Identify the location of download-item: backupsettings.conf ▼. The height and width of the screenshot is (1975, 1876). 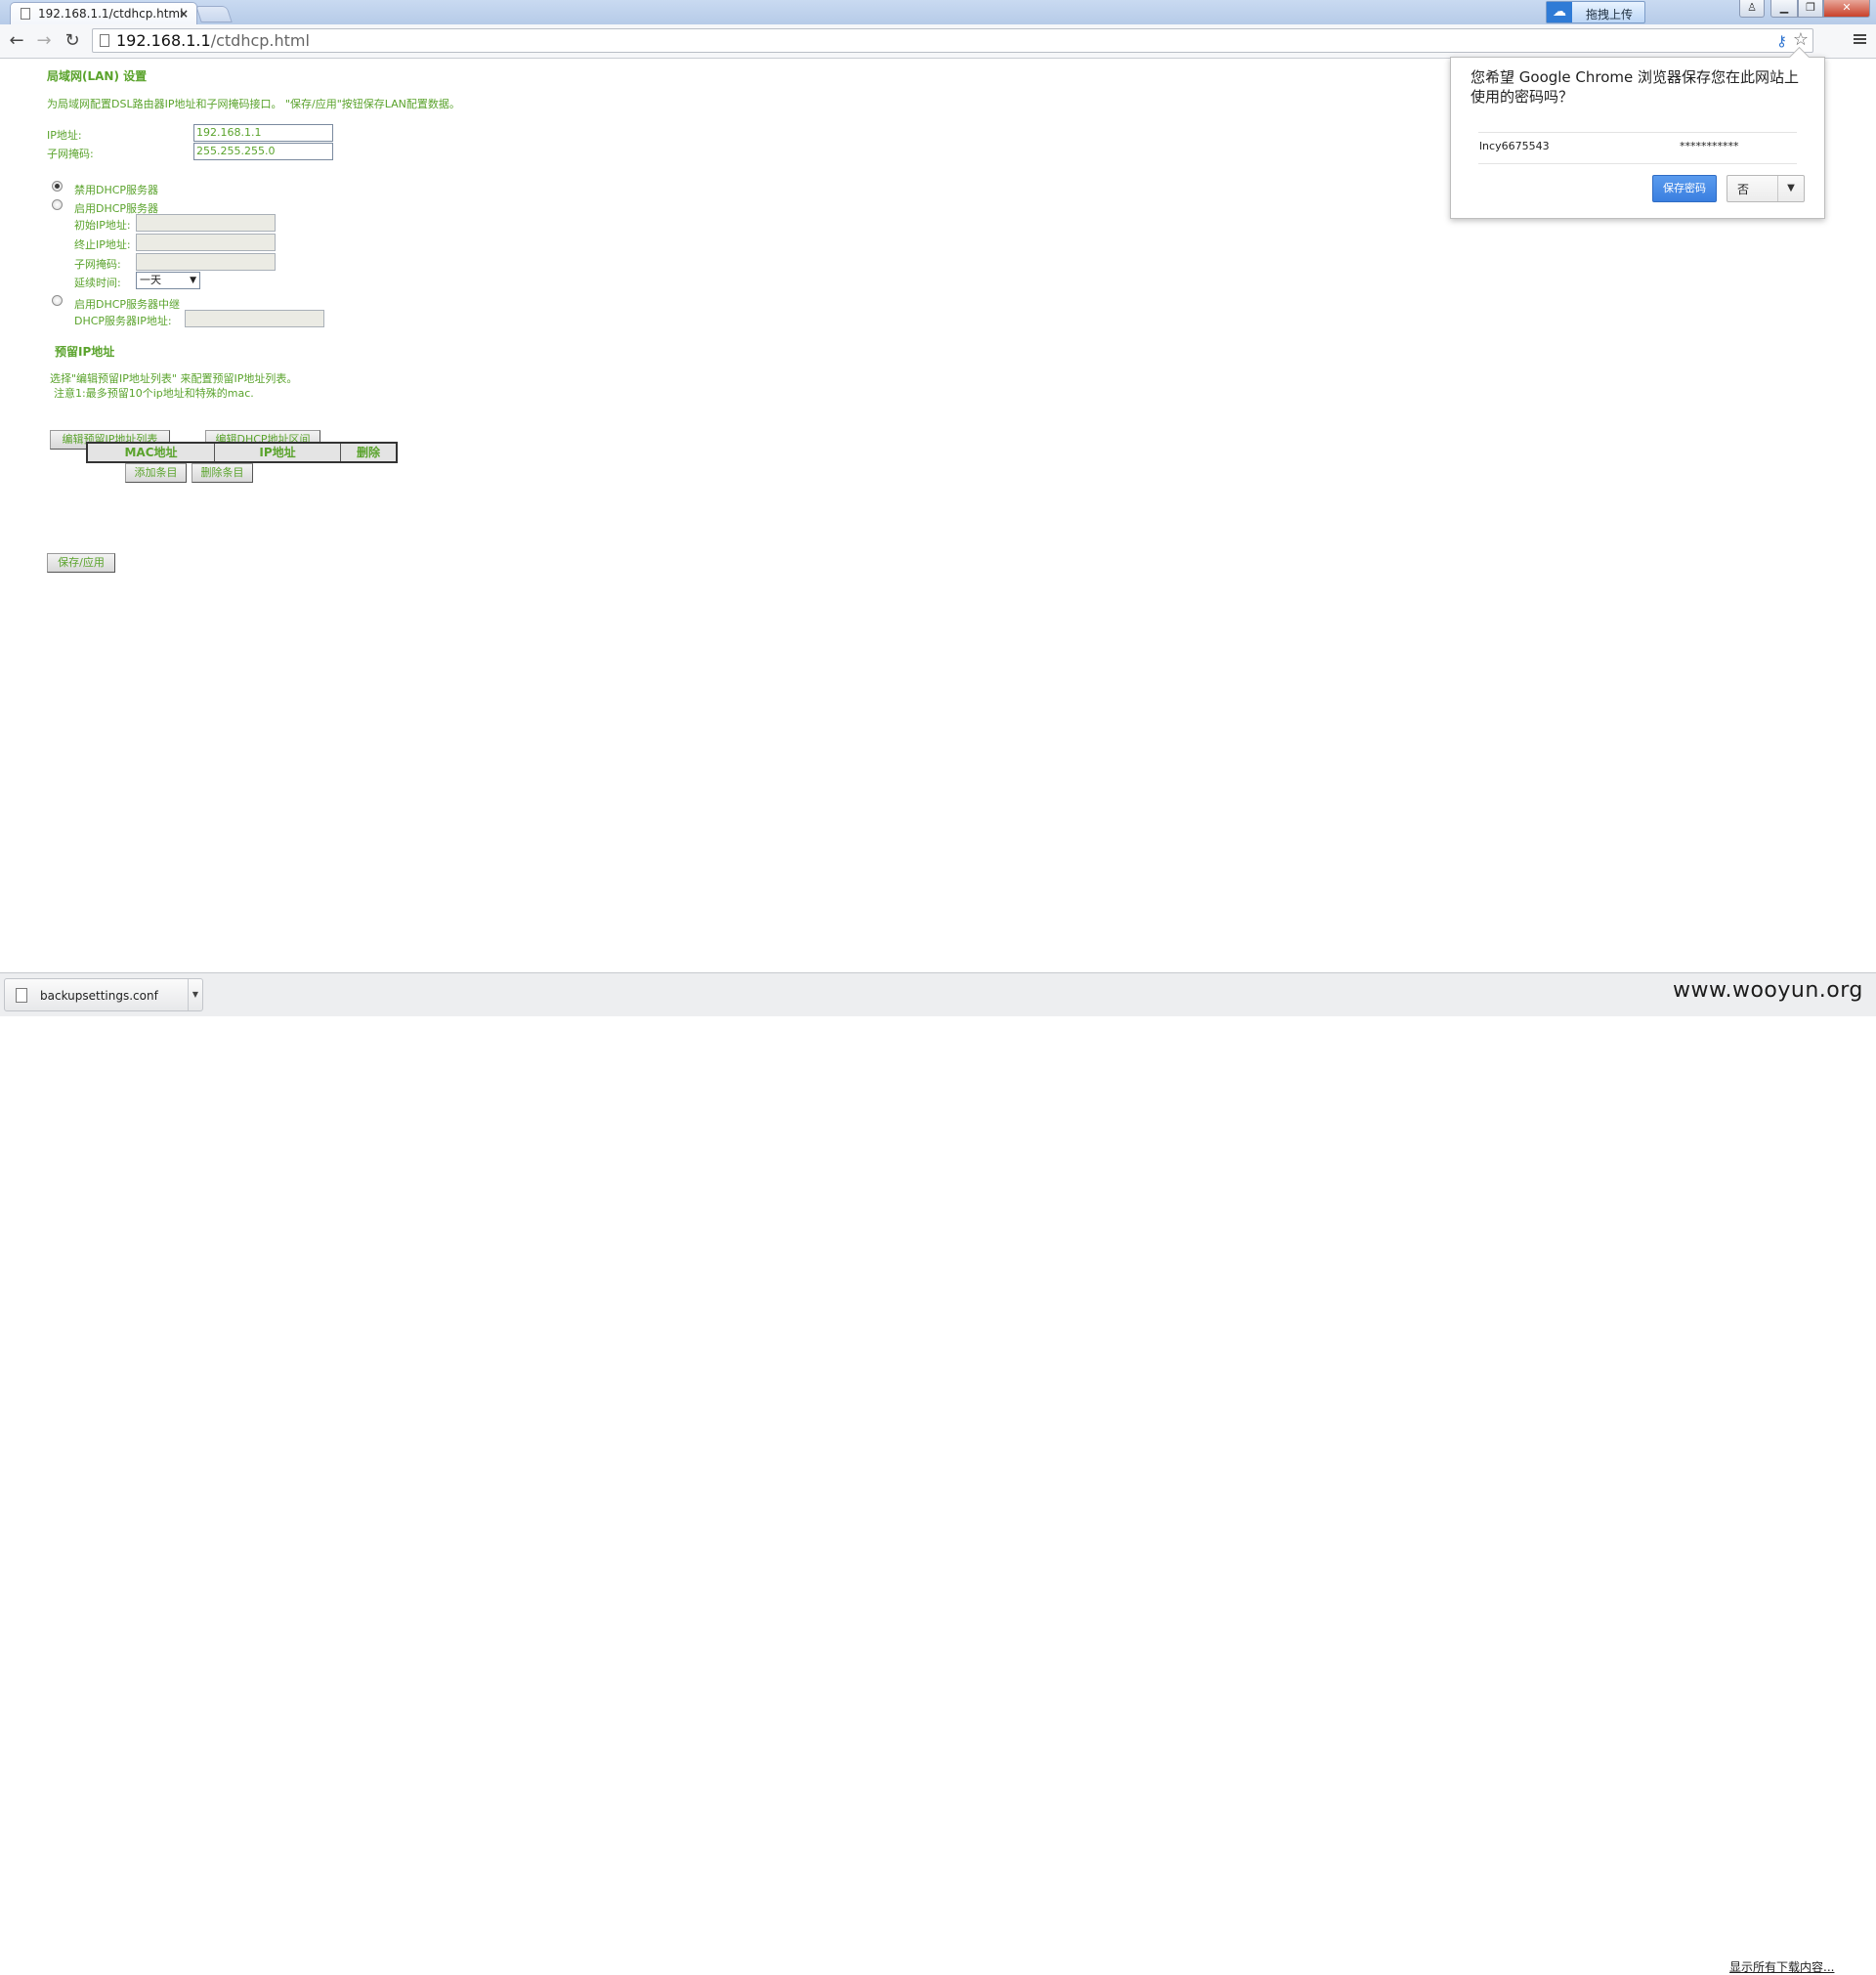
(103, 995).